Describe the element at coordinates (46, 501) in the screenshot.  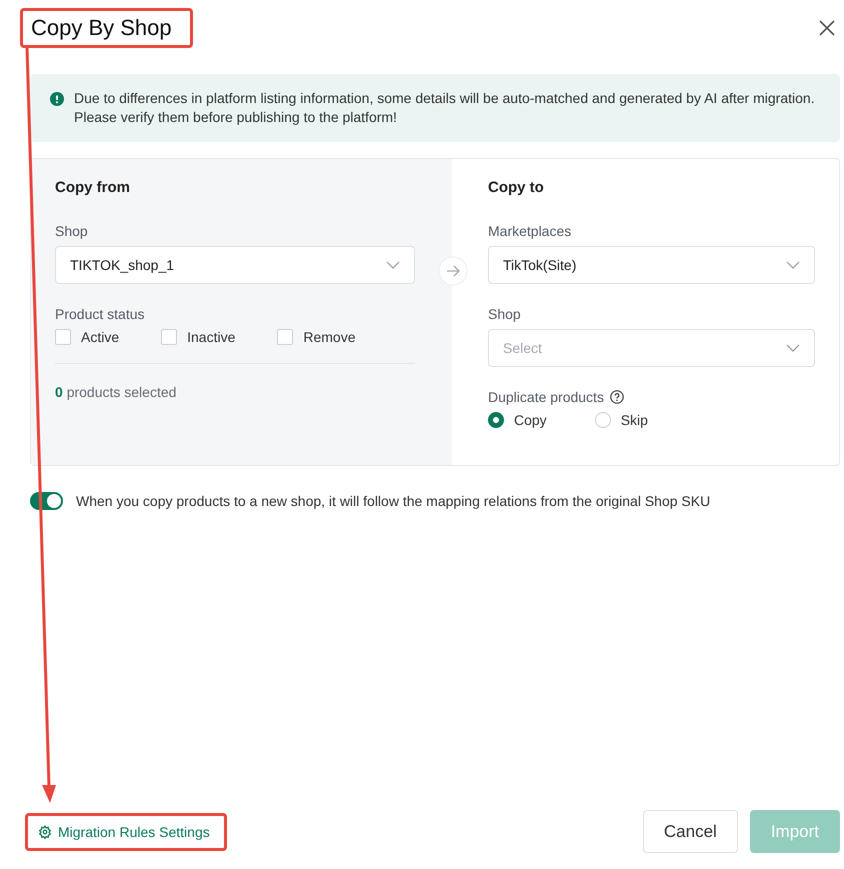
I see `toggle-switch` at that location.